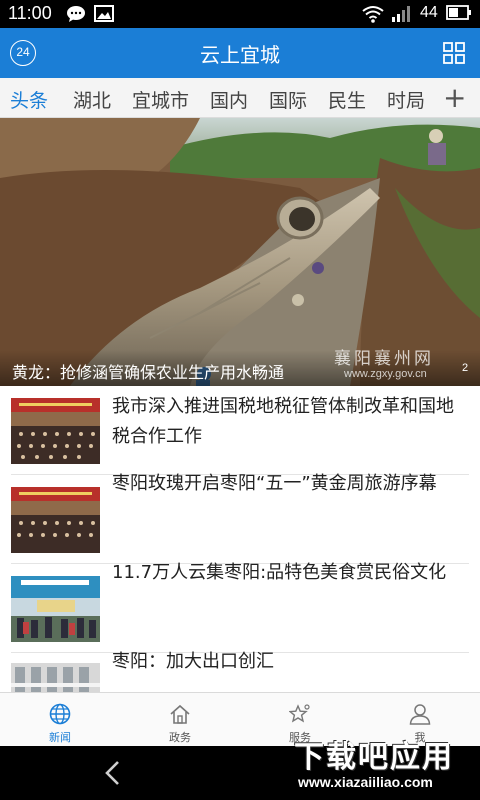 The width and height of the screenshot is (480, 800). What do you see at coordinates (240, 518) in the screenshot?
I see `list-item: 枣阳玫瑰开启枣阳“五一”黄金周旅游序幕` at bounding box center [240, 518].